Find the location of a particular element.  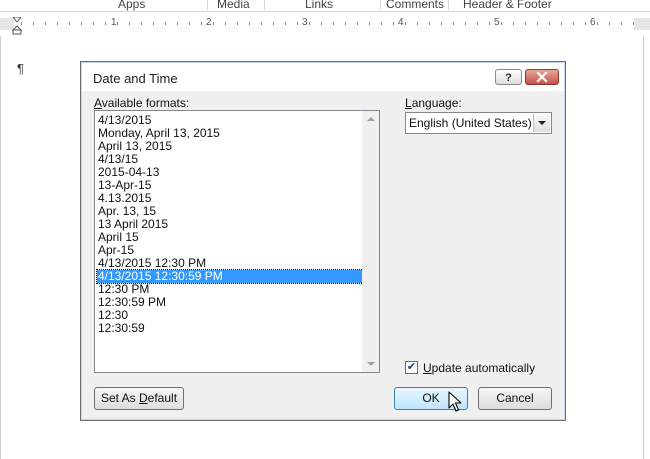

ruler-number: 3 is located at coordinates (305, 22).